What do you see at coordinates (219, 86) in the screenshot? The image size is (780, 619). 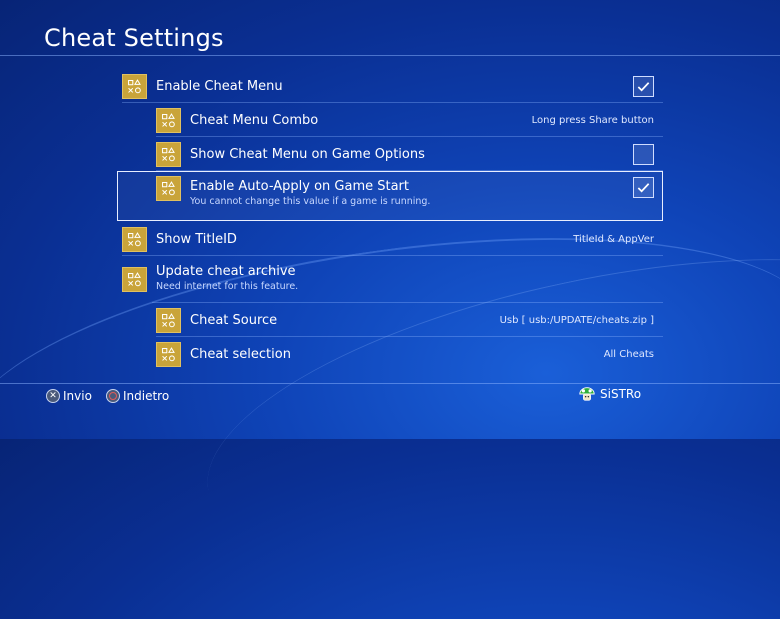 I see `setting-label: Enable Cheat Menu` at bounding box center [219, 86].